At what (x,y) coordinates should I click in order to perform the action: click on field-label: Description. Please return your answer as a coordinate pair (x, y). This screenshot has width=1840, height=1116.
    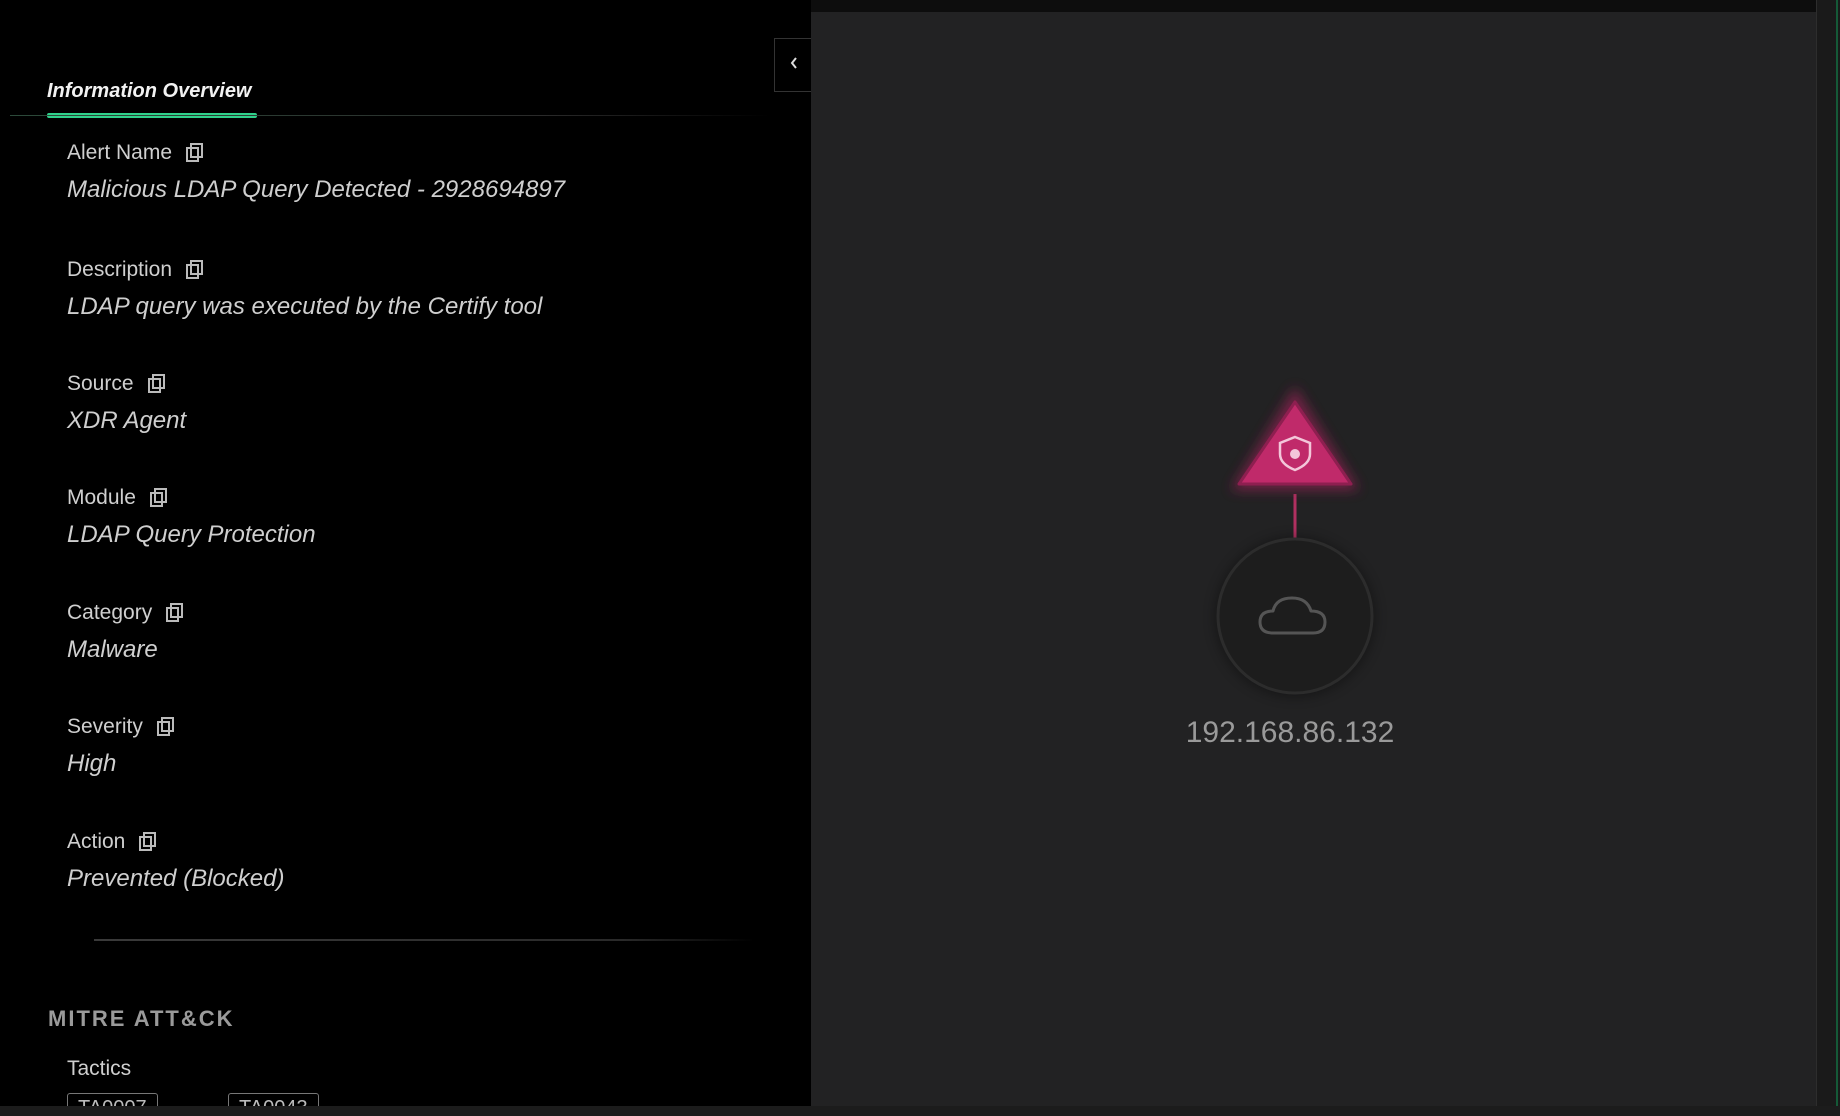
    Looking at the image, I should click on (120, 269).